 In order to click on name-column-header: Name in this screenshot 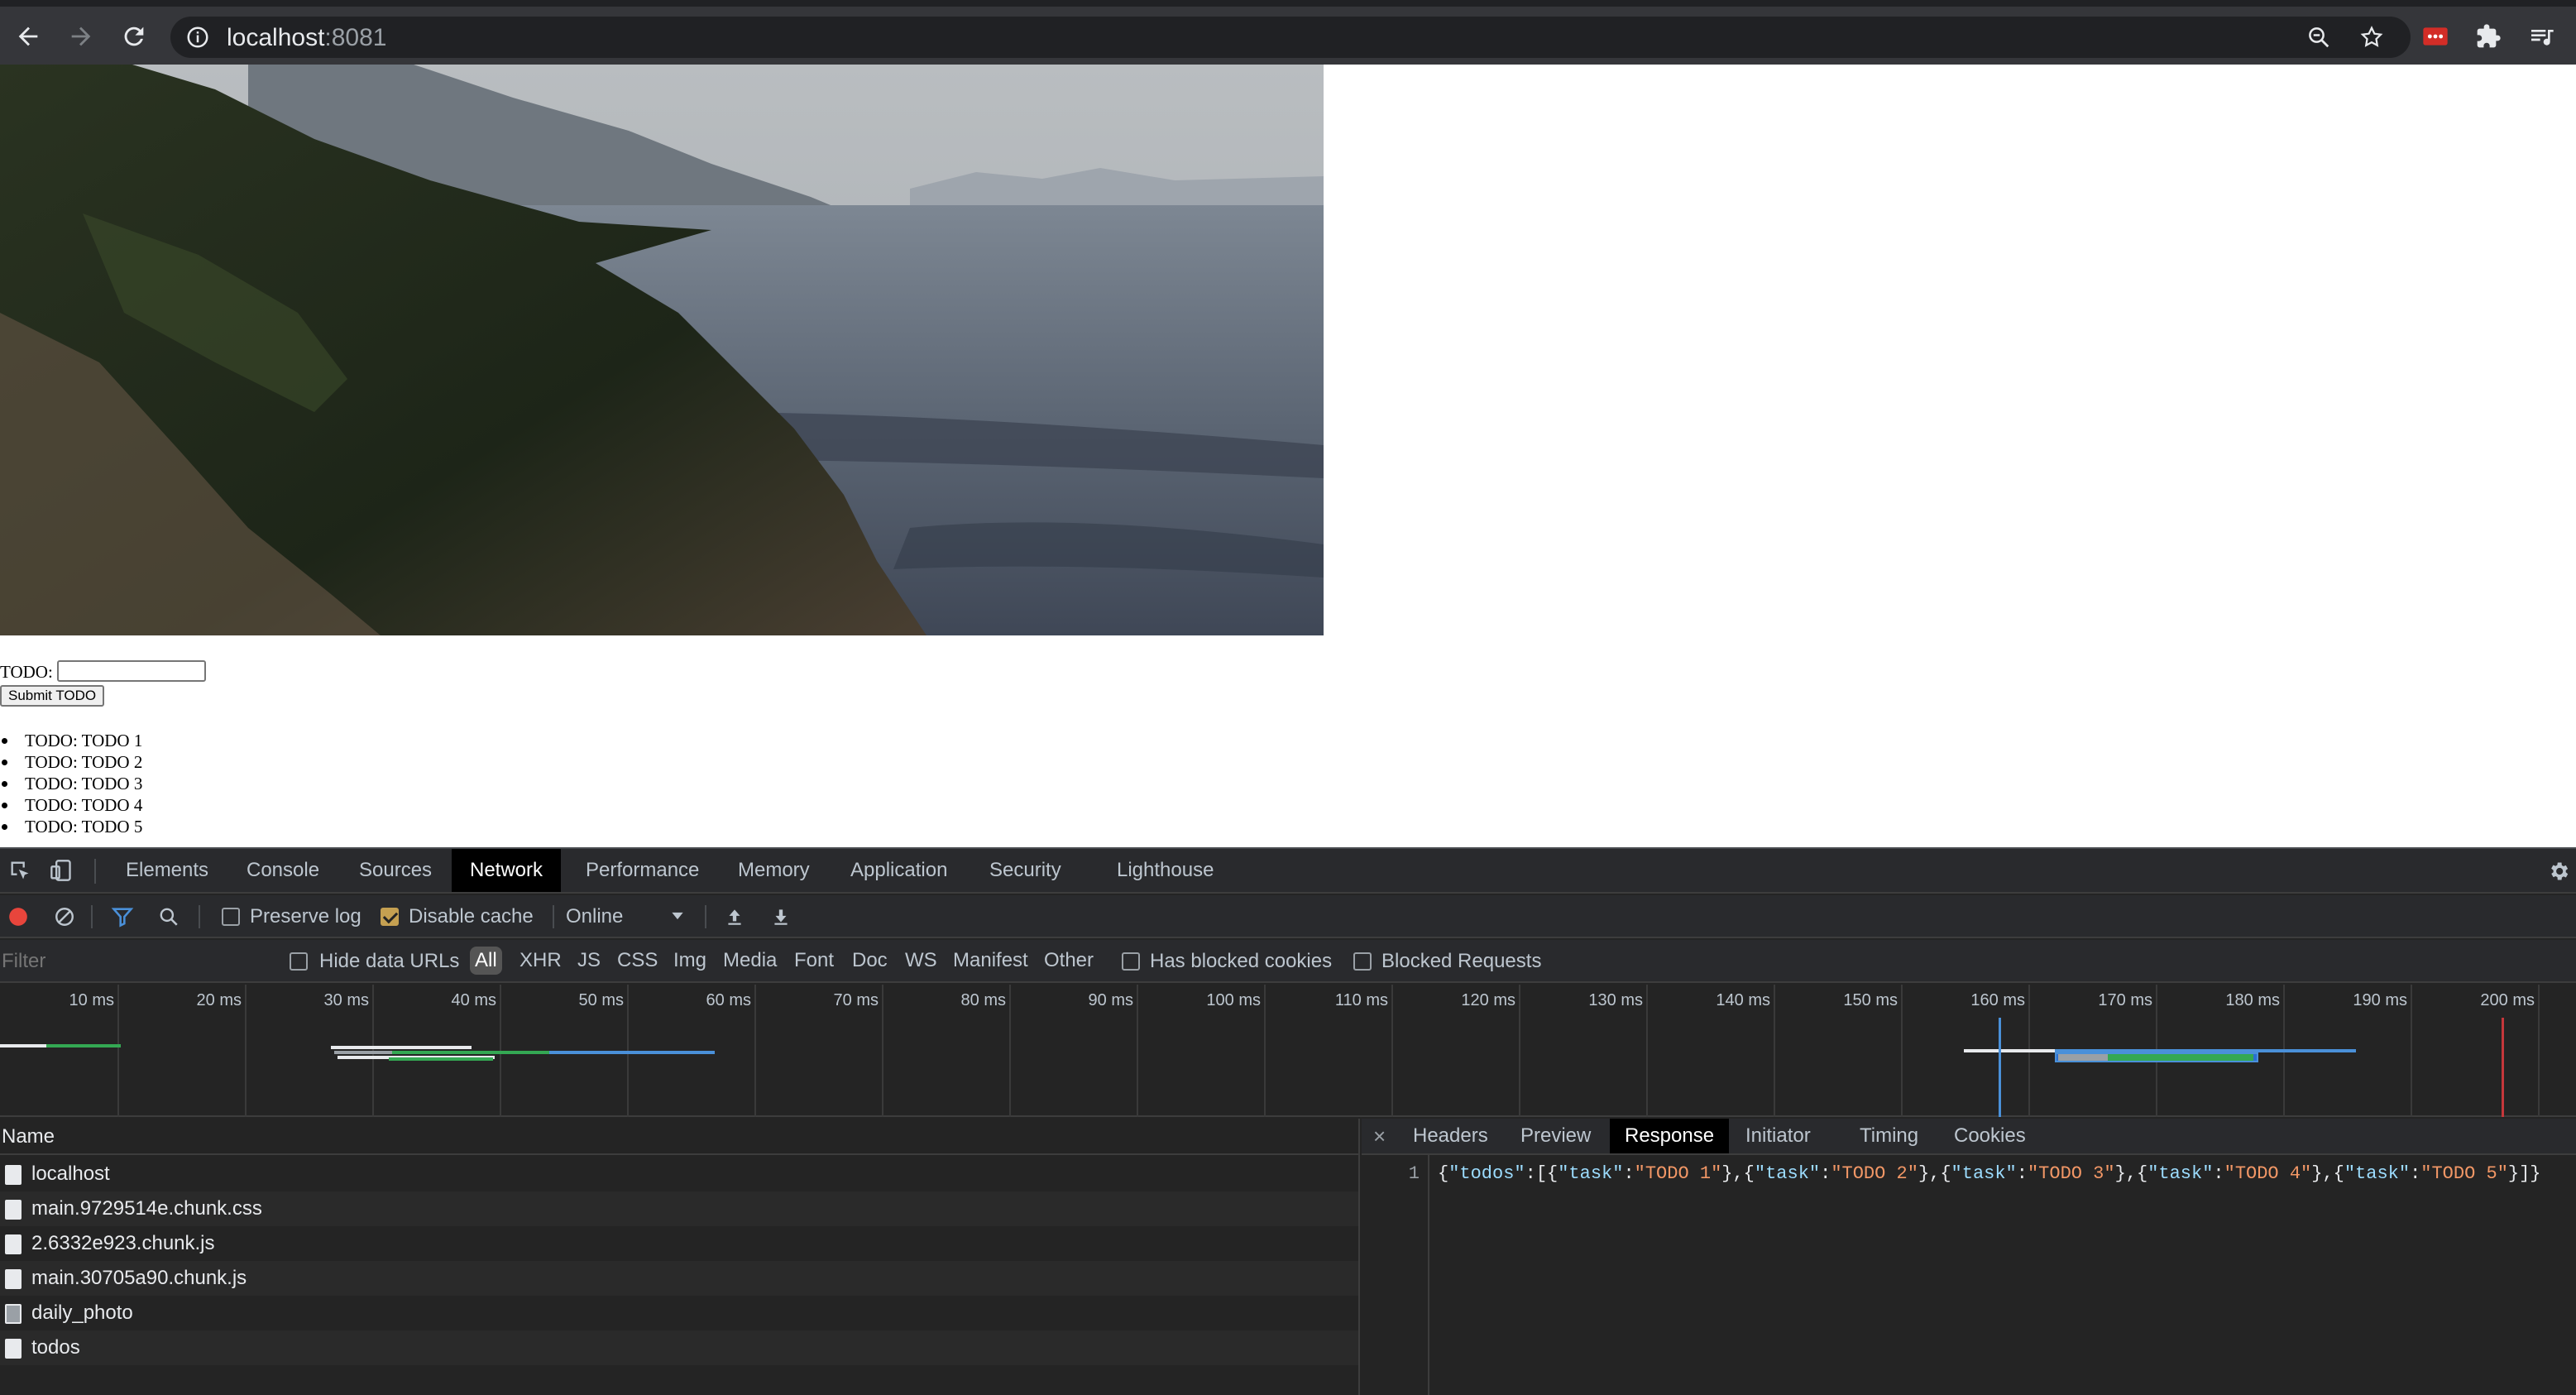, I will do `click(679, 1137)`.